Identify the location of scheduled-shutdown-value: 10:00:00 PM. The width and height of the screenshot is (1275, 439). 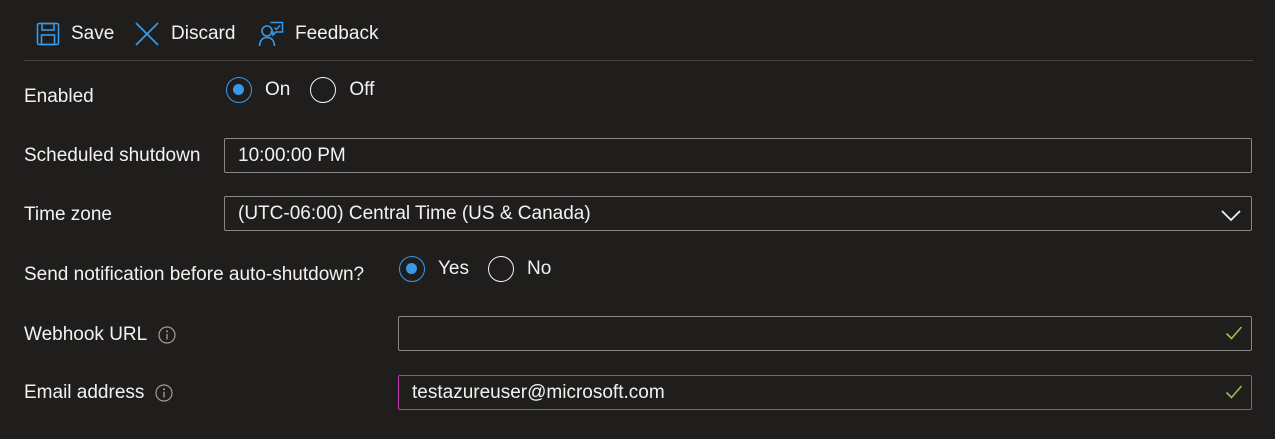
(292, 155).